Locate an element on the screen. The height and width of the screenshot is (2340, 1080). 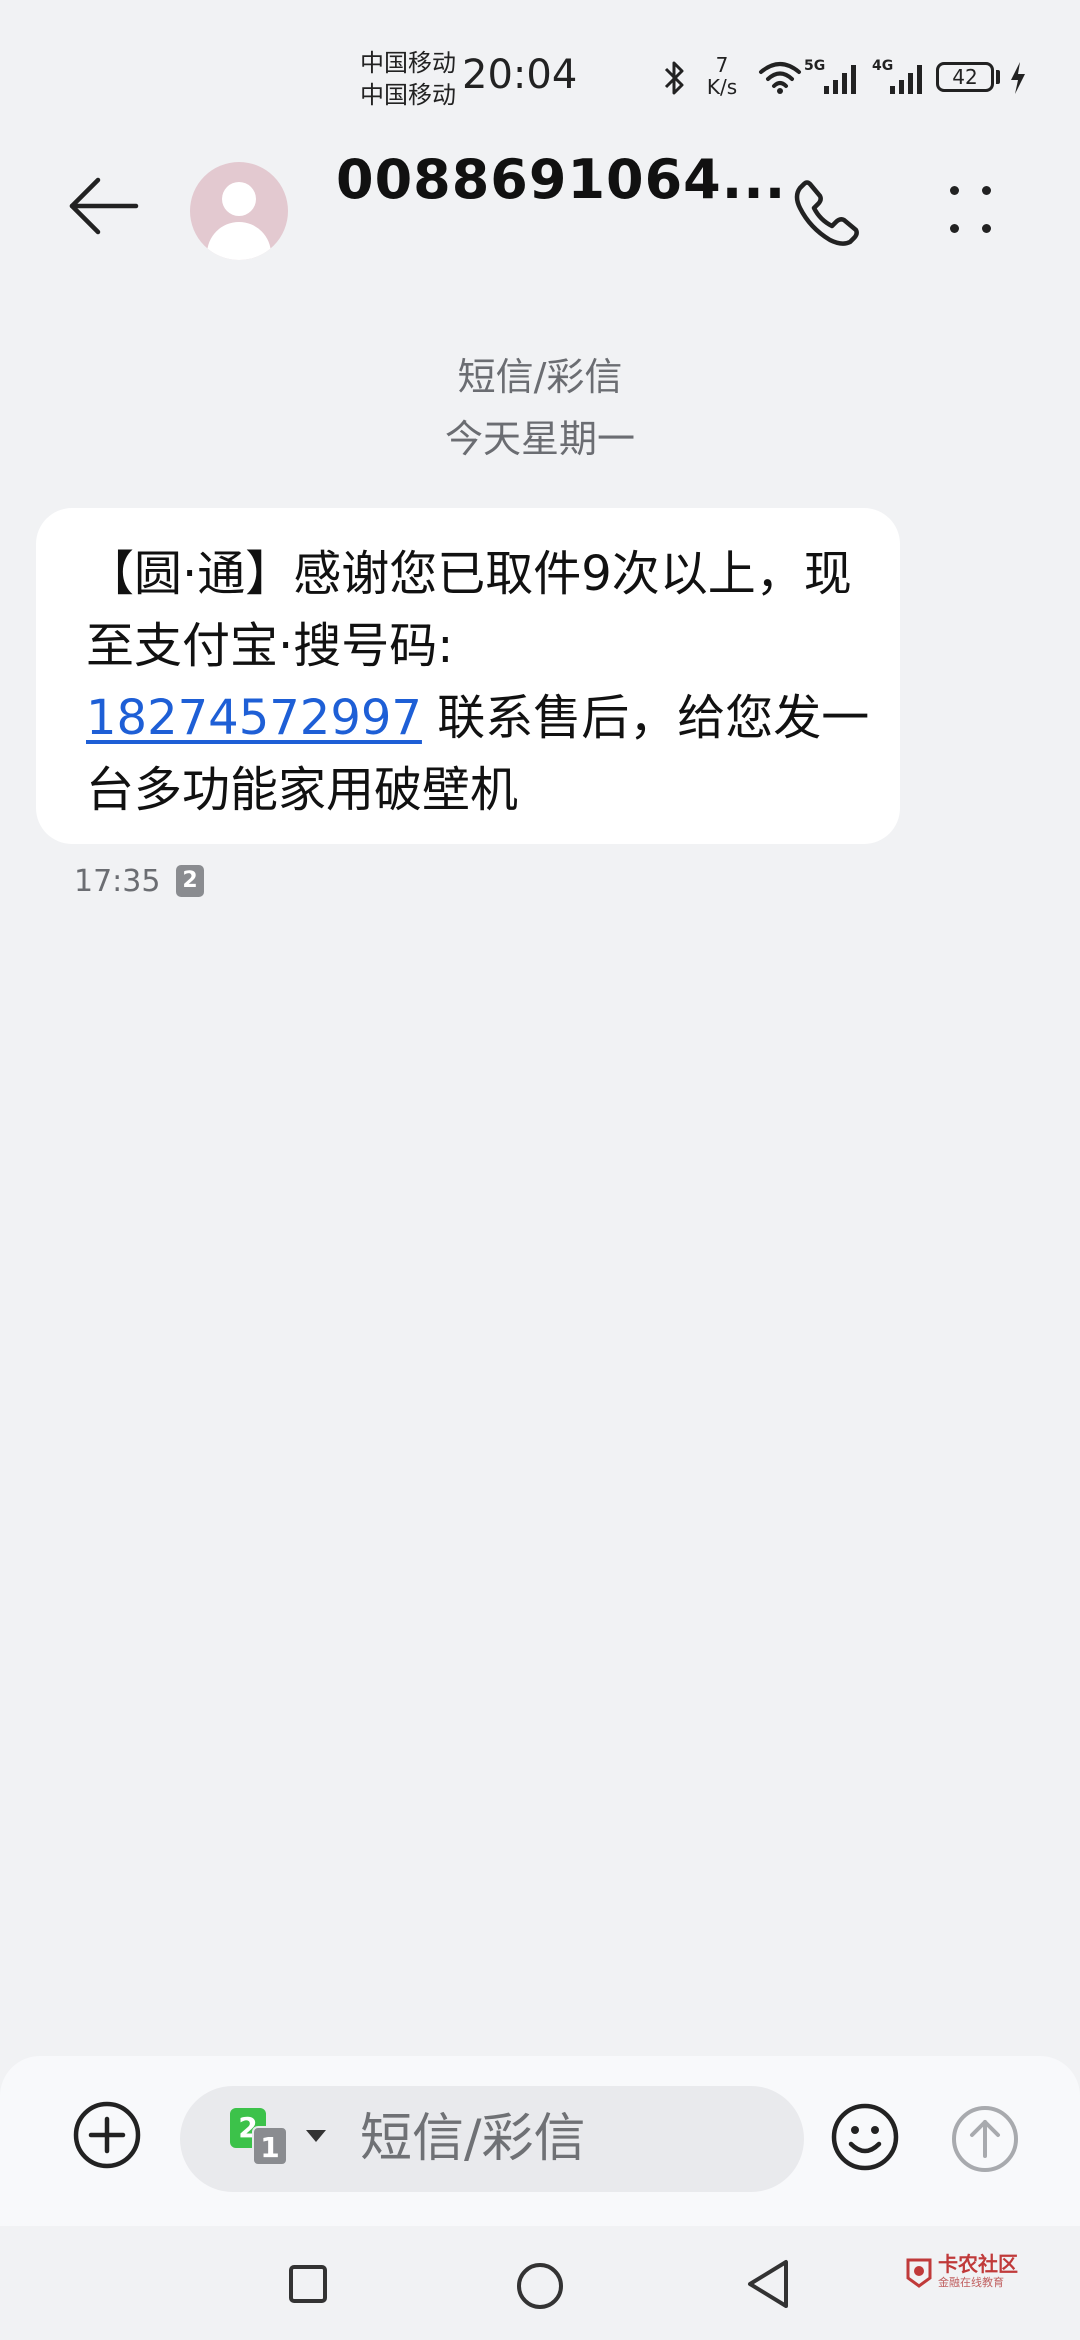
phone-number-link: 18274572997 is located at coordinates (254, 718).